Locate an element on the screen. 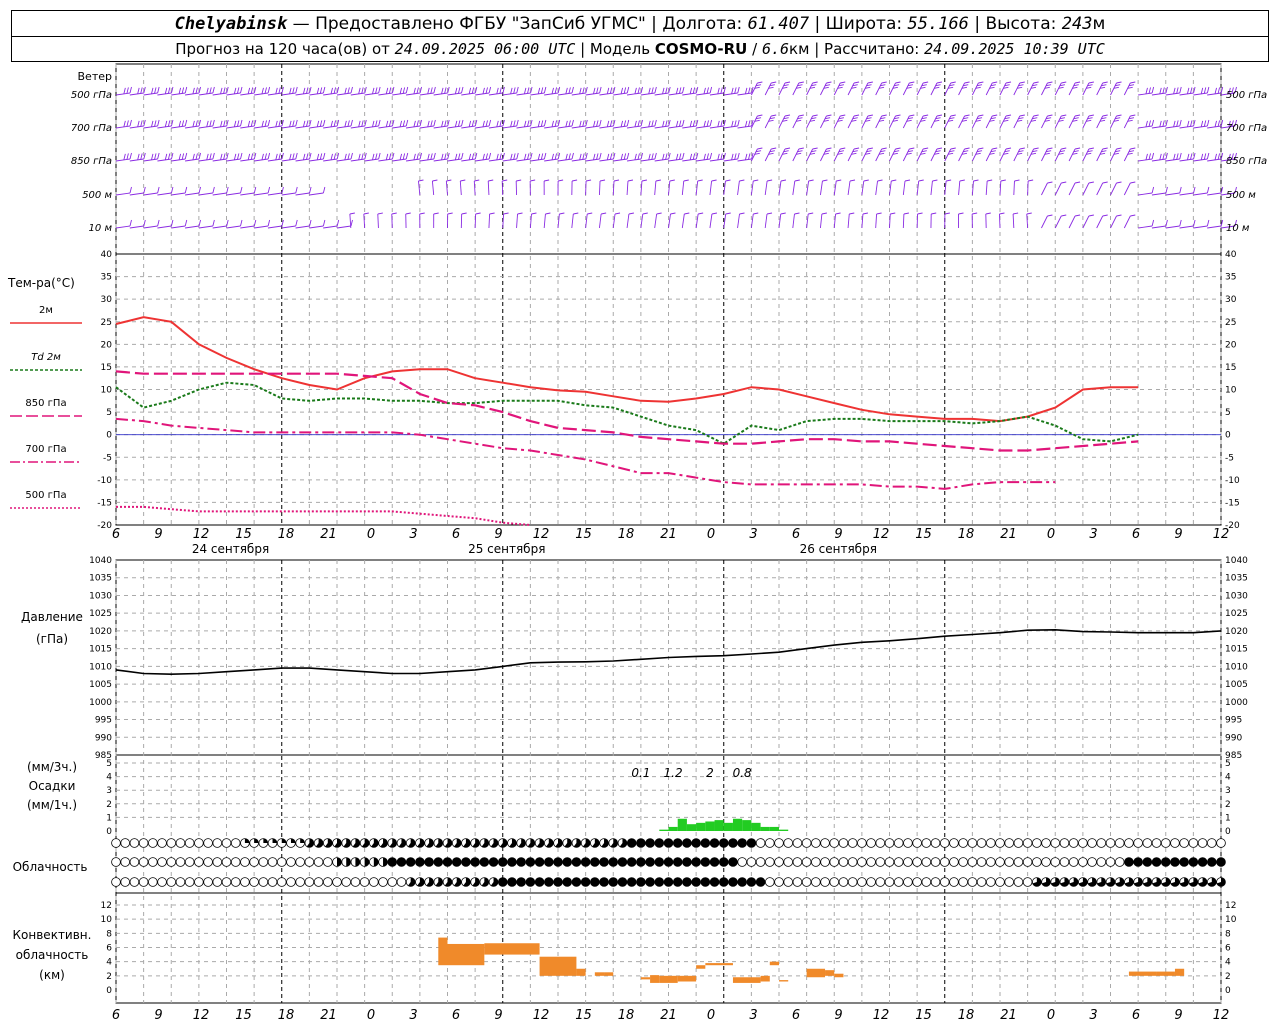 The width and height of the screenshot is (1280, 1024). pressure-tick-left: 1020 is located at coordinates (100, 632).